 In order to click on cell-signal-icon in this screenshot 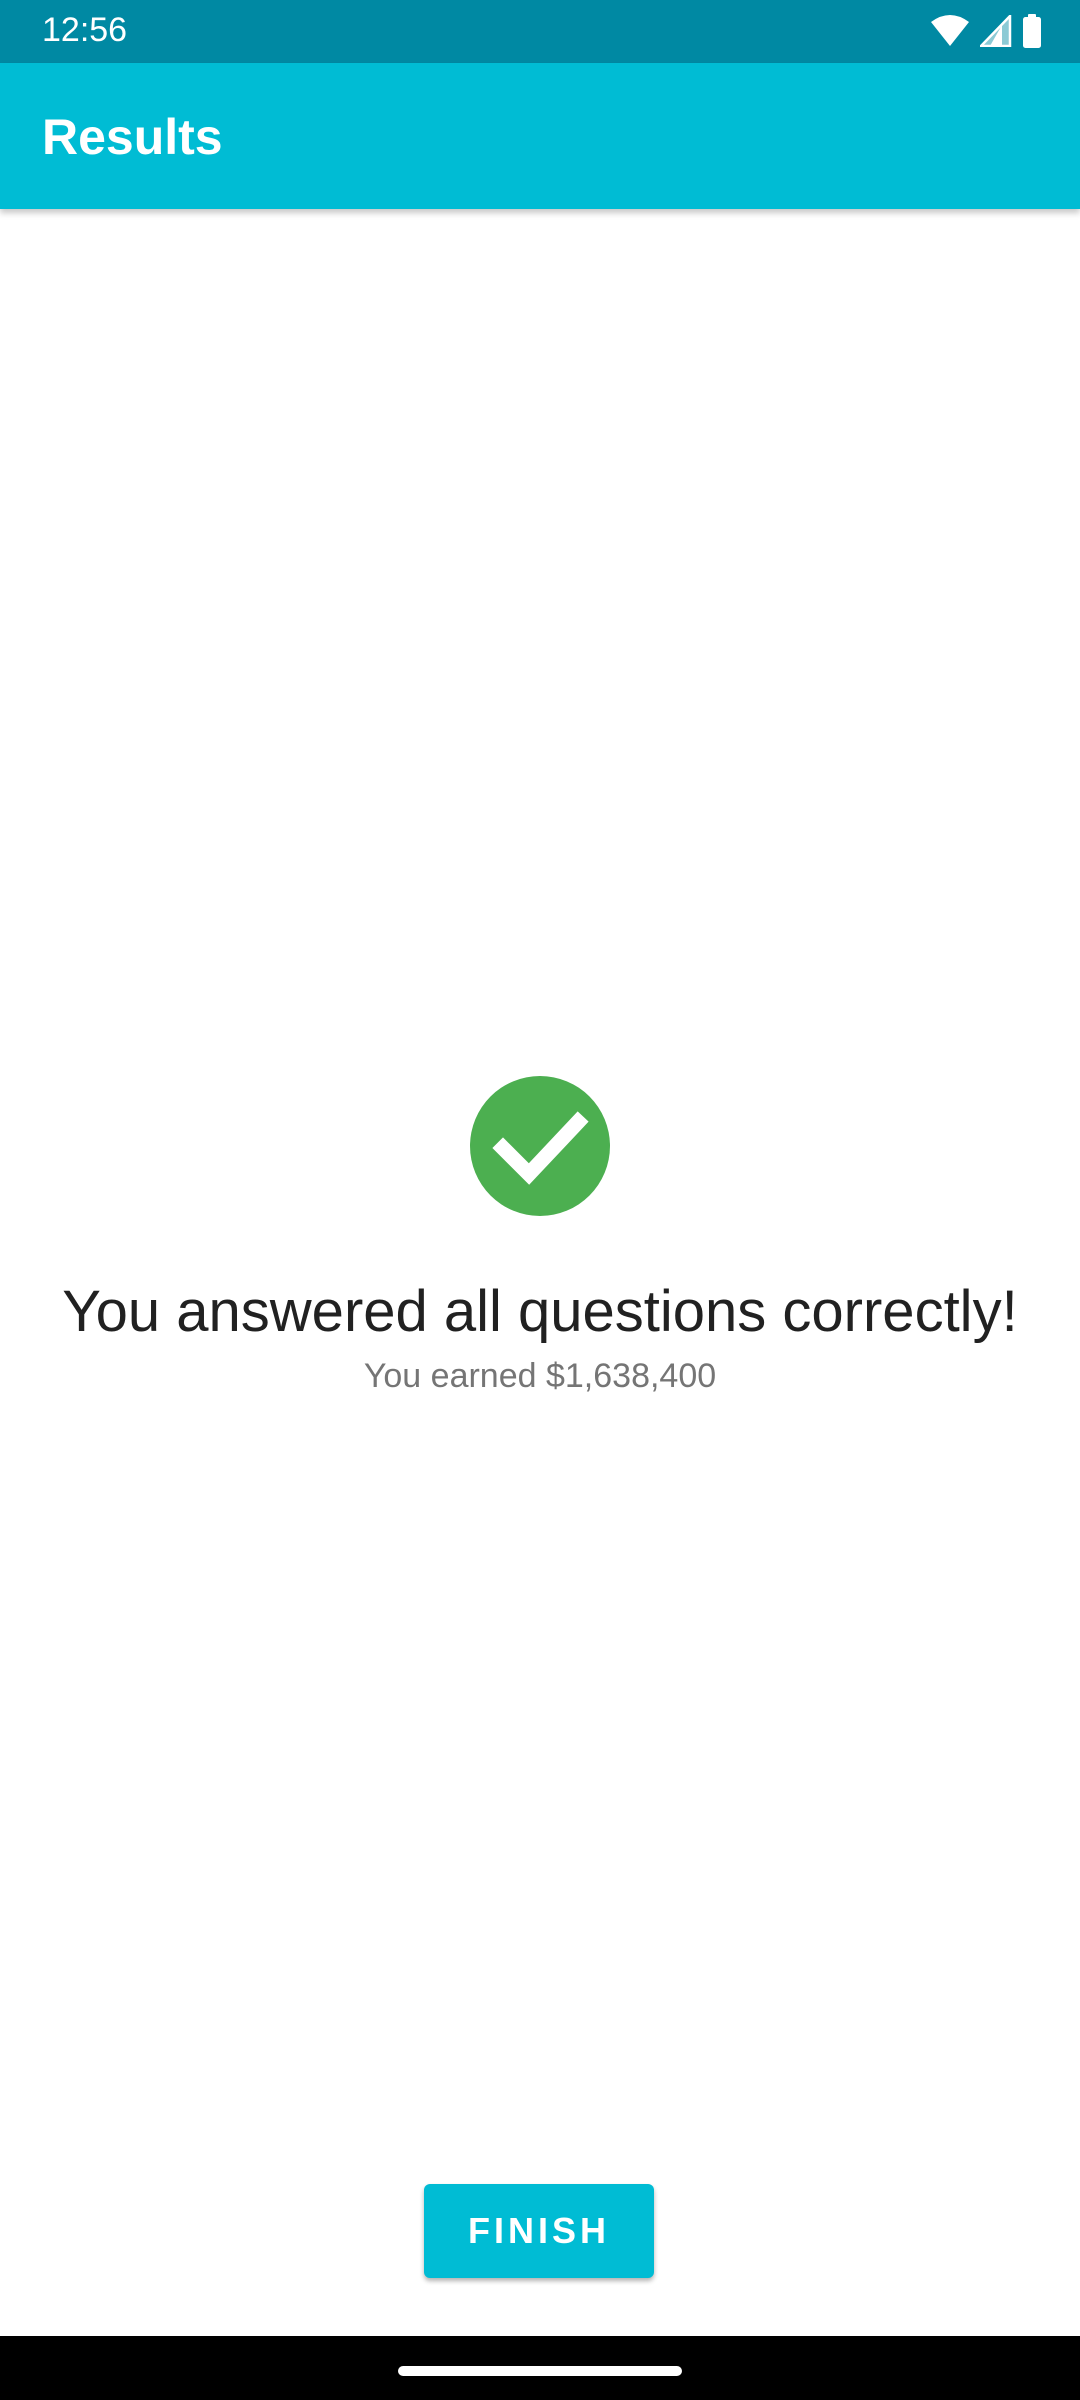, I will do `click(996, 31)`.